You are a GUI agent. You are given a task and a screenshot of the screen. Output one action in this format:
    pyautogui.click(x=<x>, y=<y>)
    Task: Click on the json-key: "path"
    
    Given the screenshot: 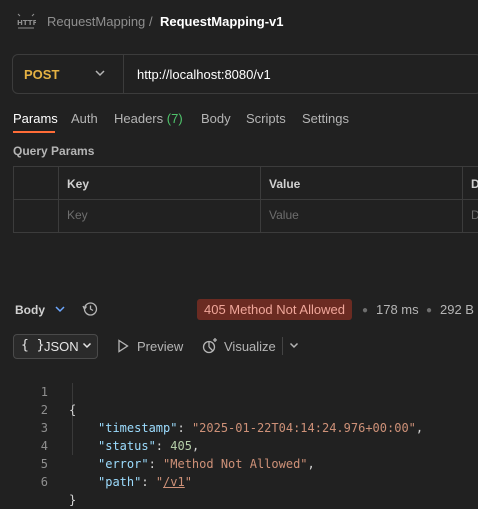 What is the action you would take?
    pyautogui.click(x=120, y=482)
    